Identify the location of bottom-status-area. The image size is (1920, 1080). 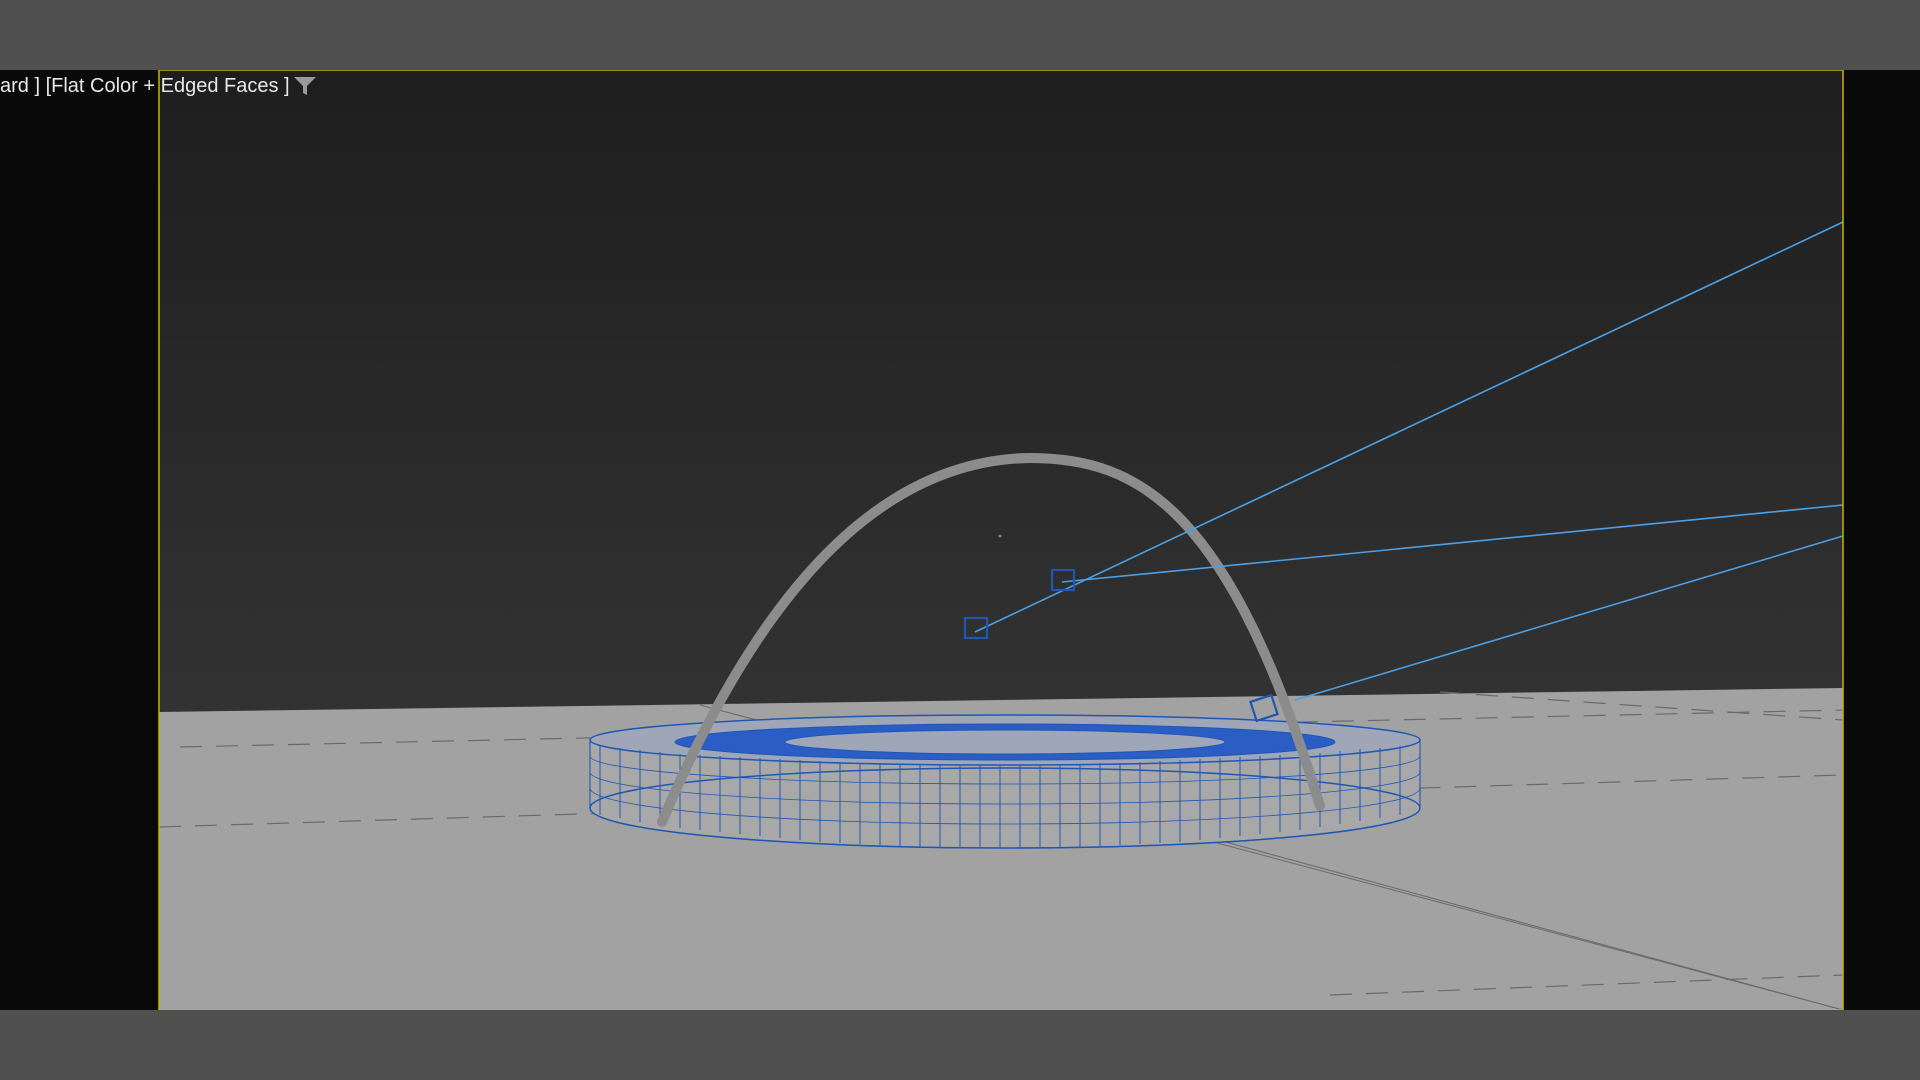
(960, 1045).